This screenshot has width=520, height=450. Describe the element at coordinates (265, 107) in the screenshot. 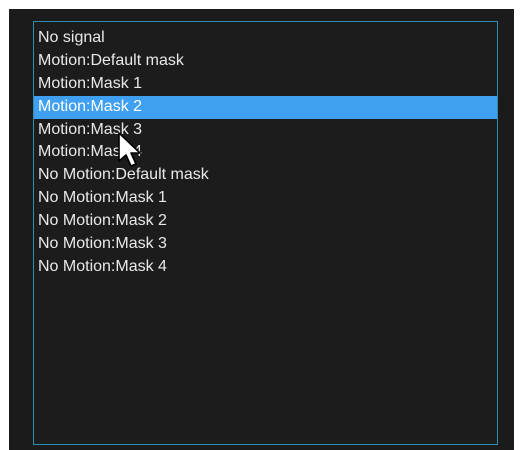

I see `list-item-motion-mask-2: Motion:Mask 2` at that location.